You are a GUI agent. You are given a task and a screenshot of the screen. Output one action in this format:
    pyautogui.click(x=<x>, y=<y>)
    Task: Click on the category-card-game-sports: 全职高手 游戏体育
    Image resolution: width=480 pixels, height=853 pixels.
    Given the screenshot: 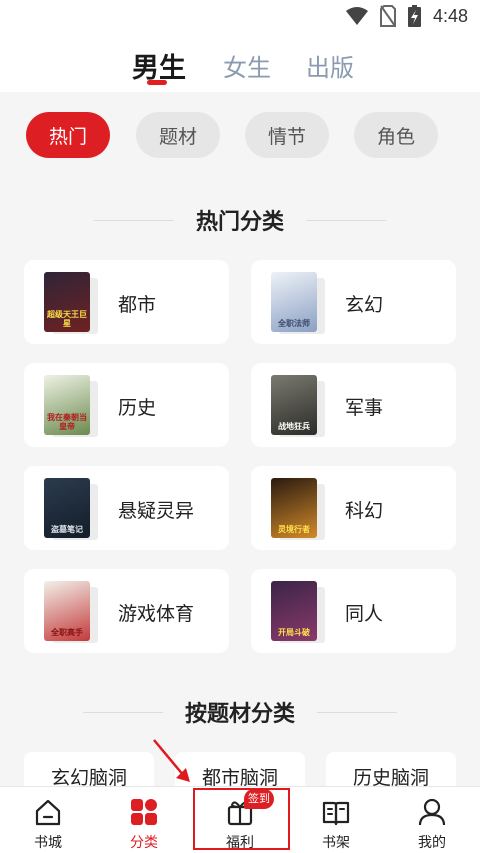 What is the action you would take?
    pyautogui.click(x=126, y=611)
    